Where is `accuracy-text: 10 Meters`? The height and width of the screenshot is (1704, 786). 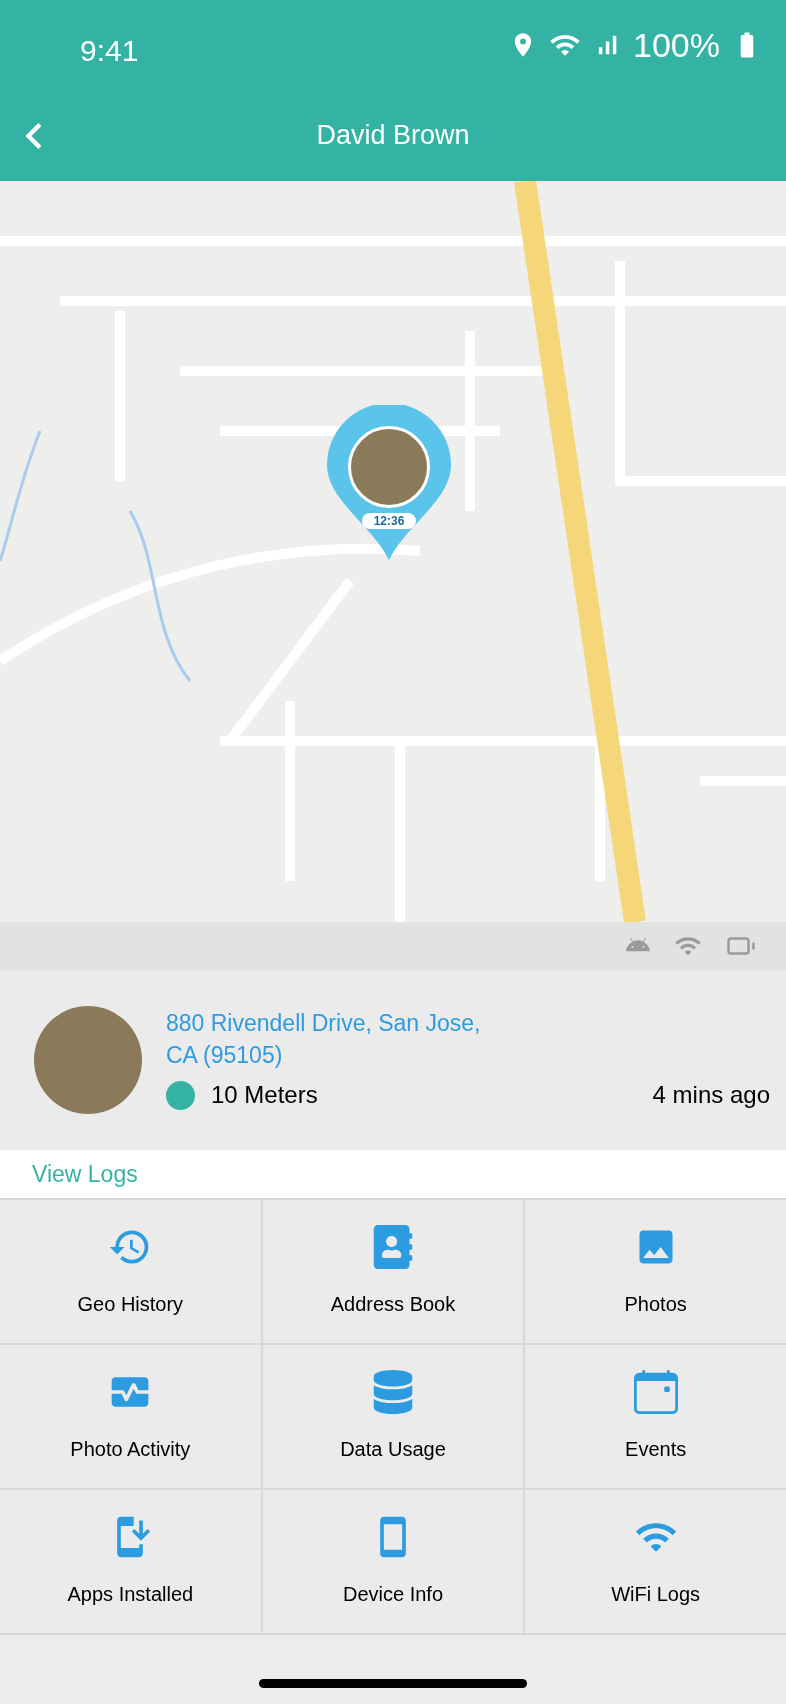
accuracy-text: 10 Meters is located at coordinates (264, 1095).